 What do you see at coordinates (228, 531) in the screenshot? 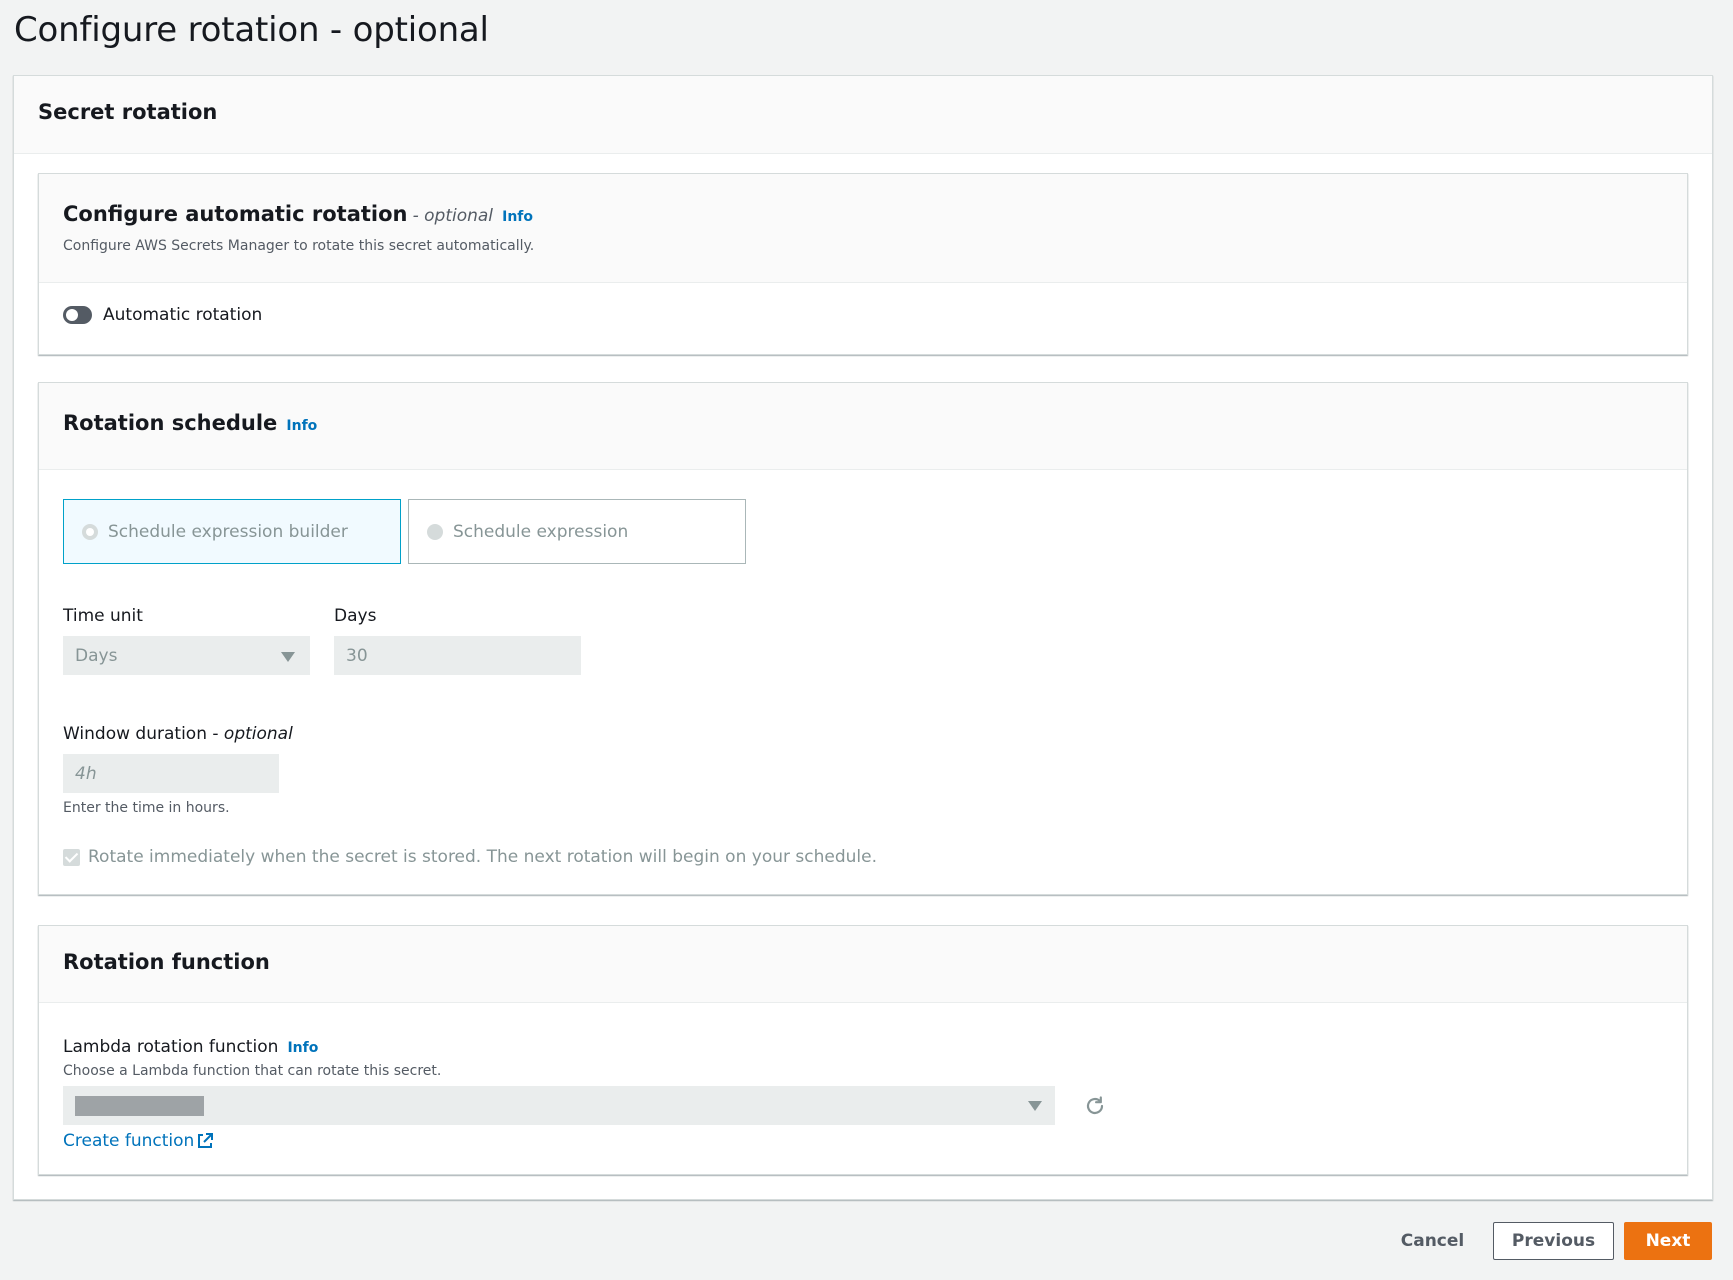
I see `tile-label: Schedule expression builder` at bounding box center [228, 531].